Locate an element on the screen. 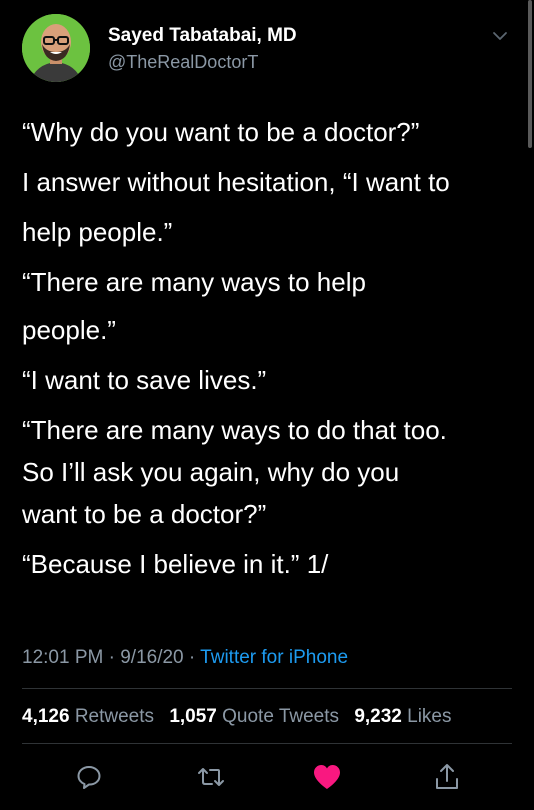 This screenshot has height=810, width=534. tweet-line: help people.” is located at coordinates (97, 232).